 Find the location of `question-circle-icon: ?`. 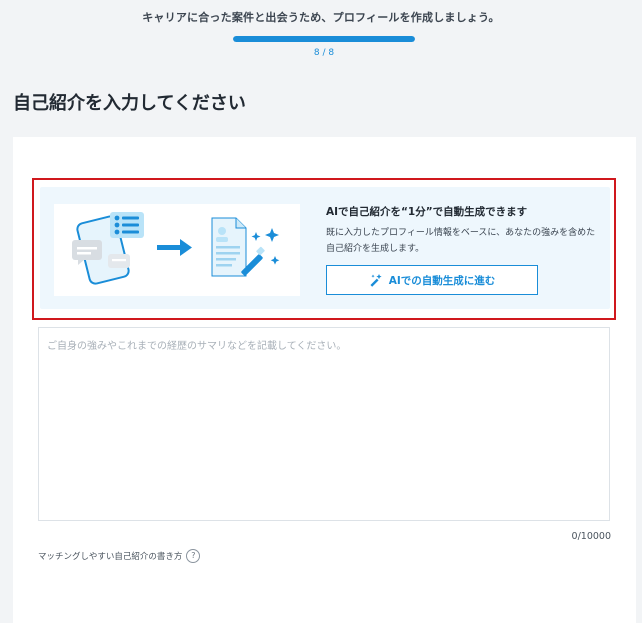

question-circle-icon: ? is located at coordinates (193, 556).